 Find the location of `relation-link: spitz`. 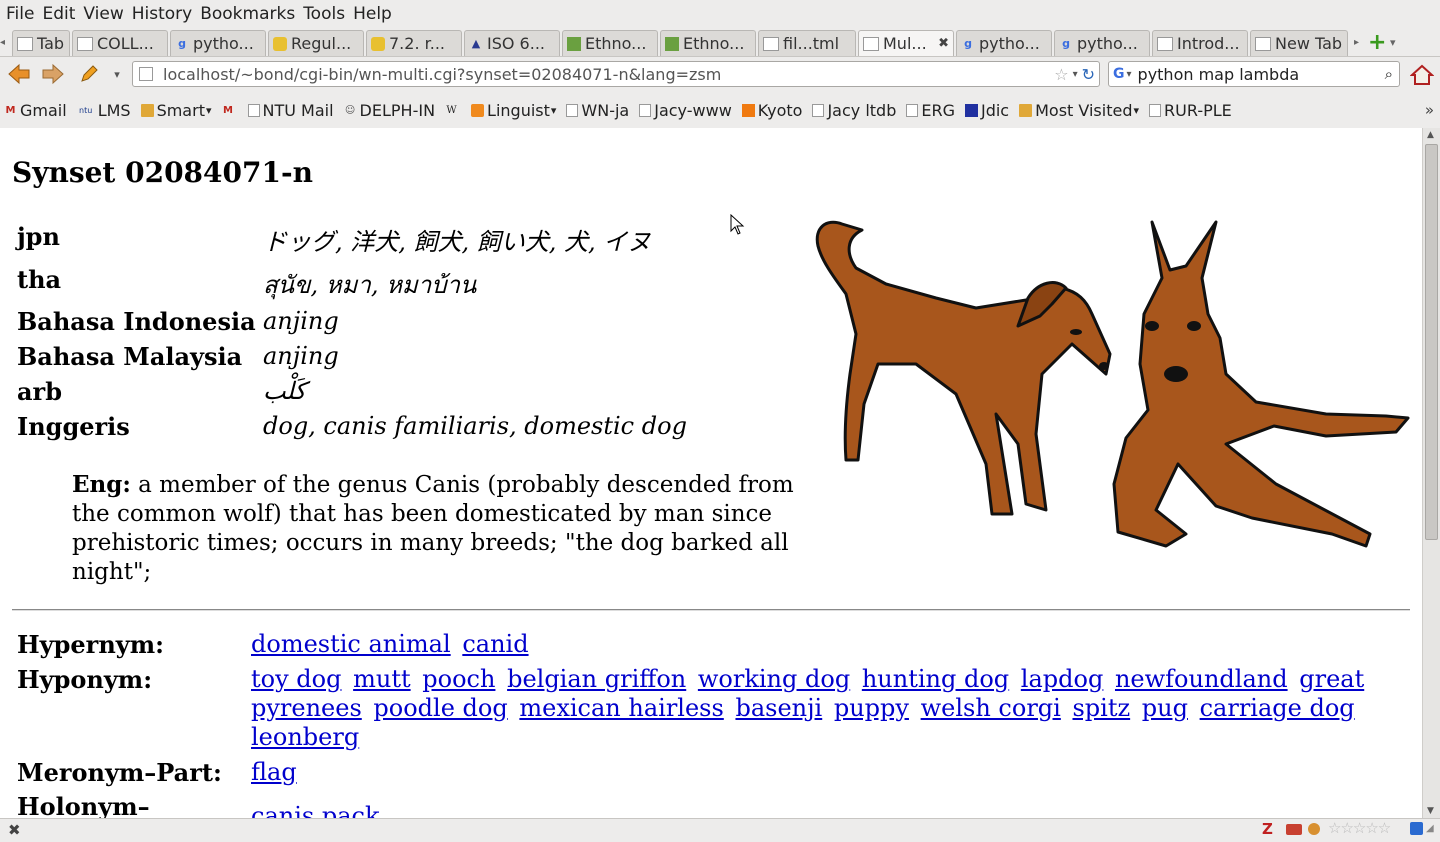

relation-link: spitz is located at coordinates (1101, 708).